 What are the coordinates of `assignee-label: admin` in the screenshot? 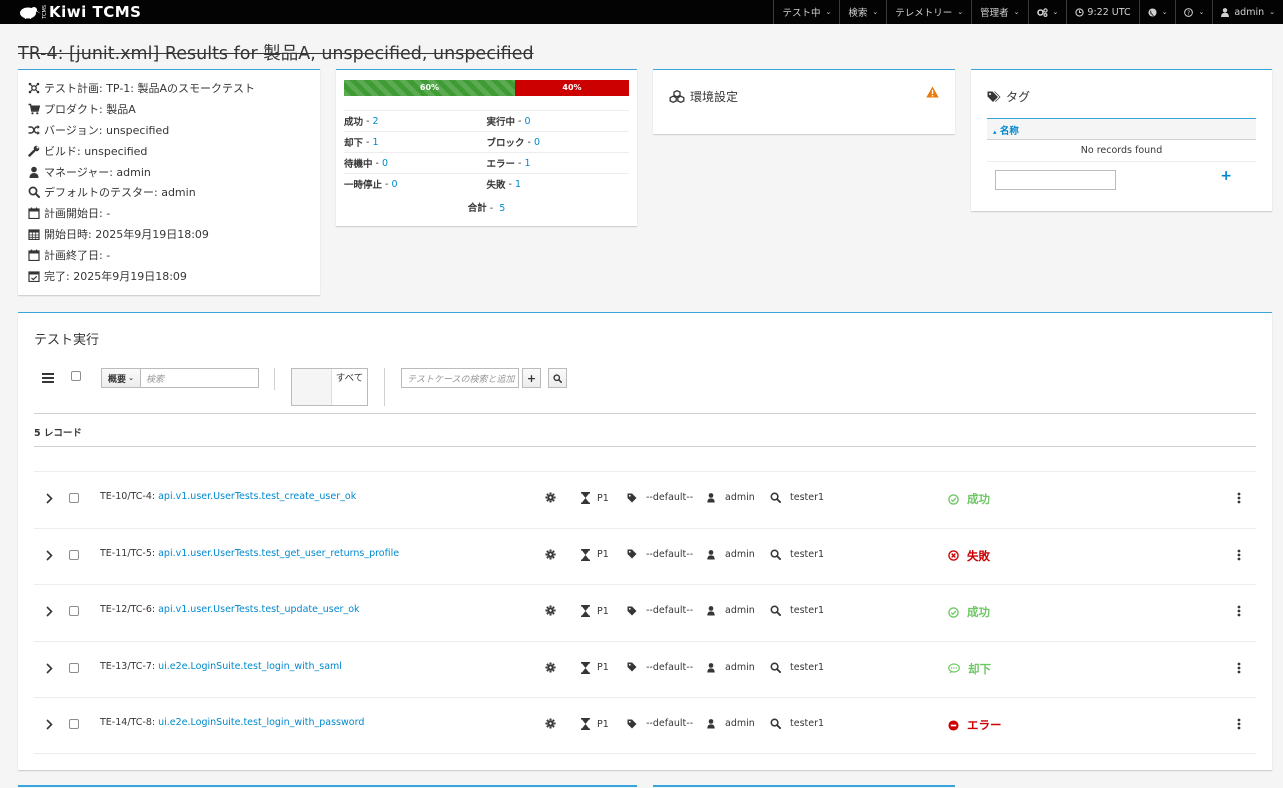 It's located at (740, 497).